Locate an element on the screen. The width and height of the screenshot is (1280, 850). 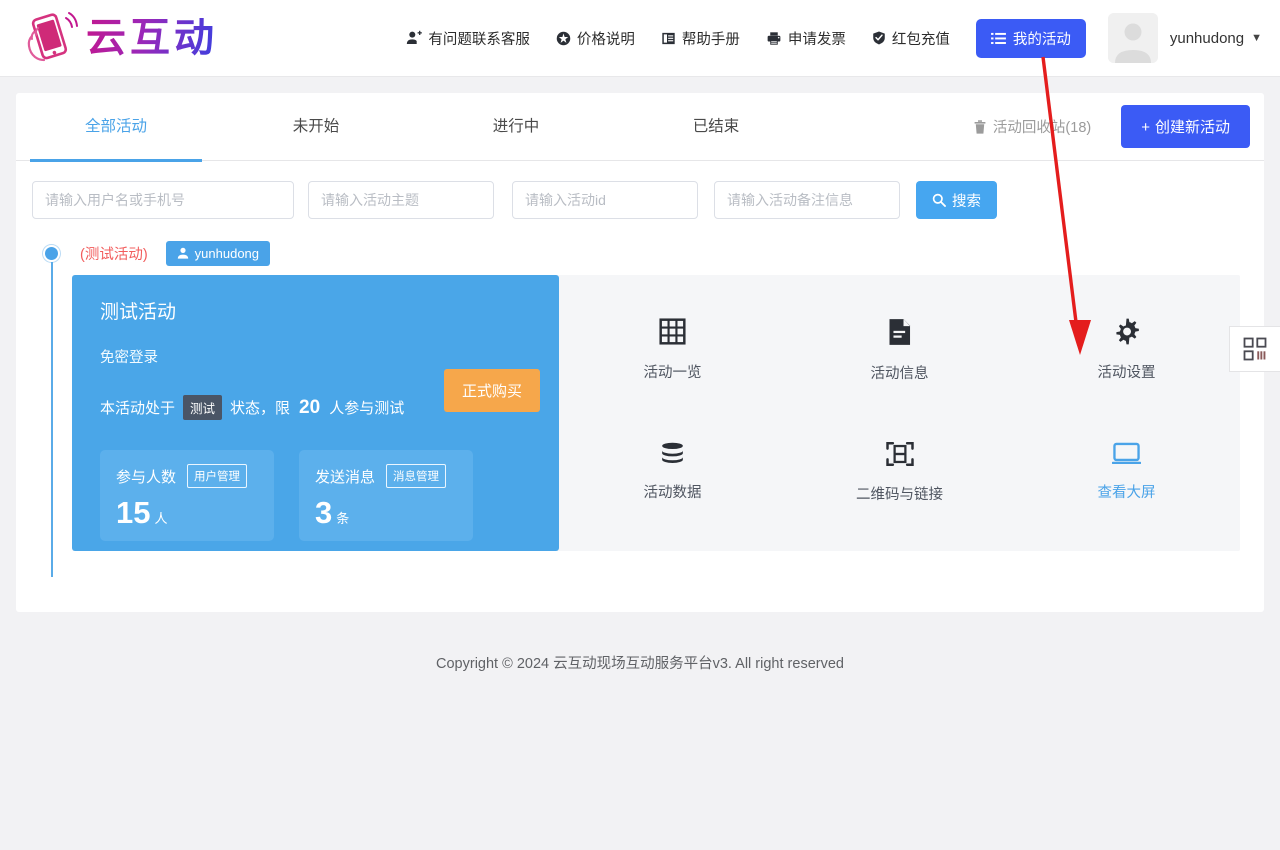
action-activity-settings: 活动设置 is located at coordinates (1127, 350).